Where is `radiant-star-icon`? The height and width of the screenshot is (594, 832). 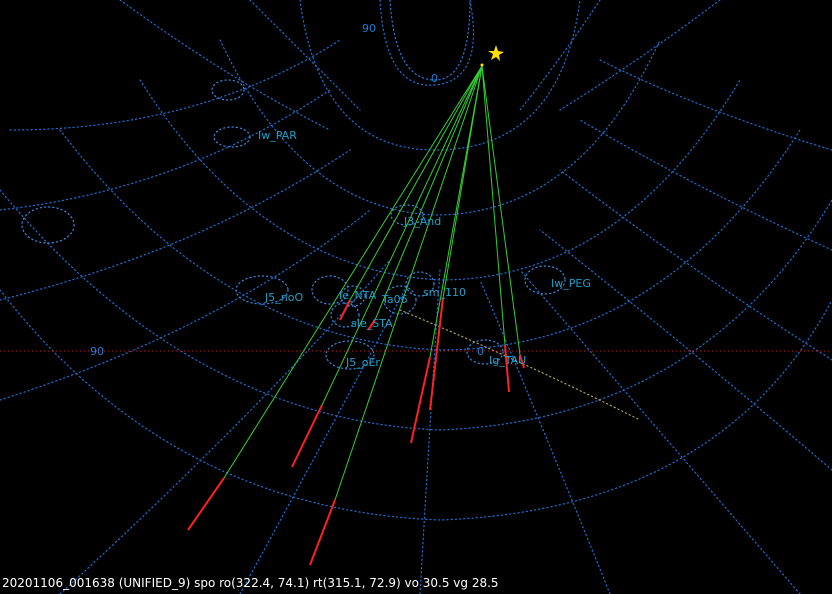
radiant-star-icon is located at coordinates (492, 56).